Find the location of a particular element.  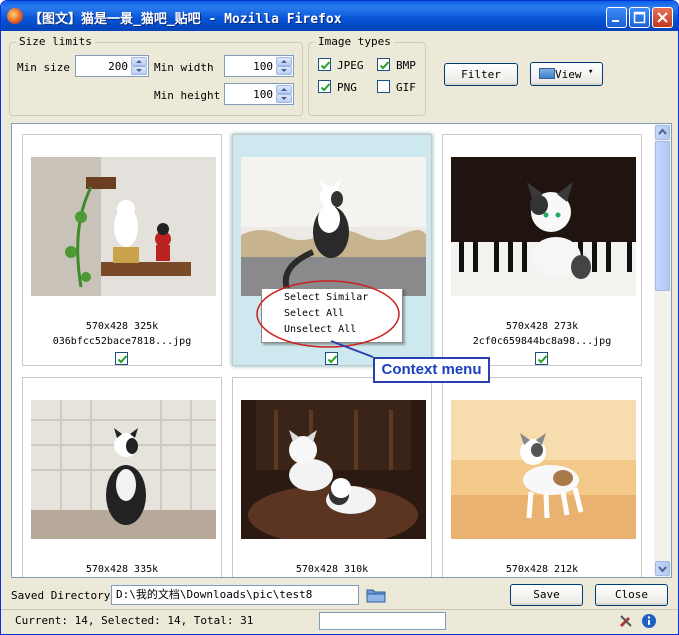

image-card: 570x428 325k 036bfcc52bace7818...jpg is located at coordinates (122, 250).